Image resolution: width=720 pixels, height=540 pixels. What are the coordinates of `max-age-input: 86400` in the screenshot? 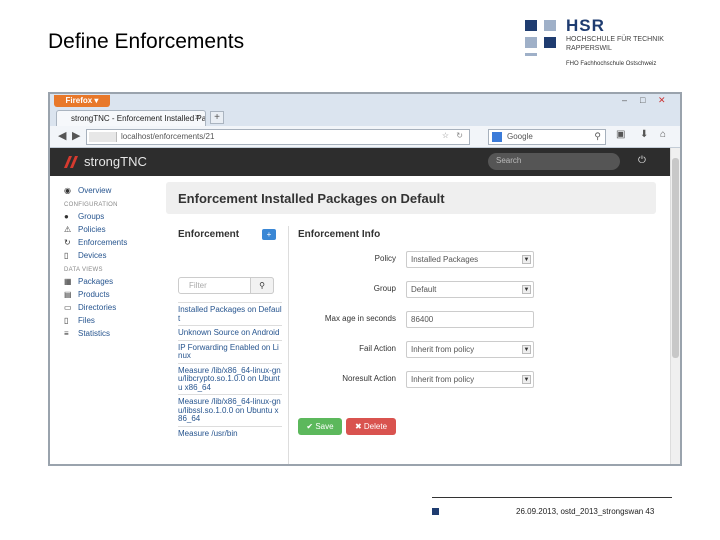 It's located at (470, 319).